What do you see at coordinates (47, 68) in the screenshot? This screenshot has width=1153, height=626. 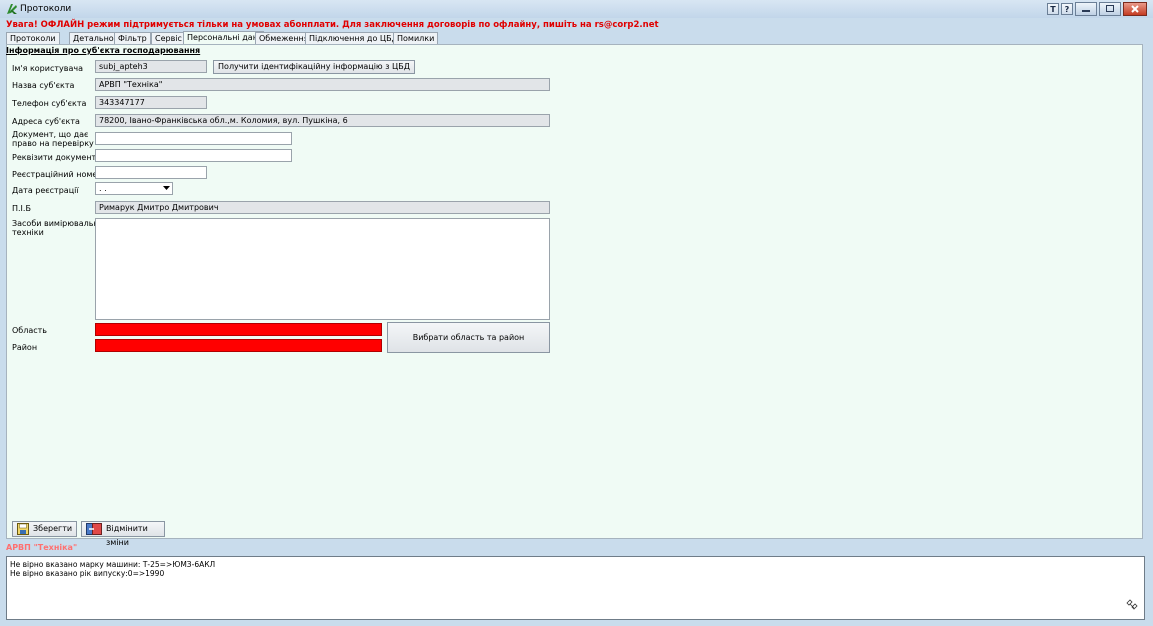 I see `username-label: Ім'я користувача` at bounding box center [47, 68].